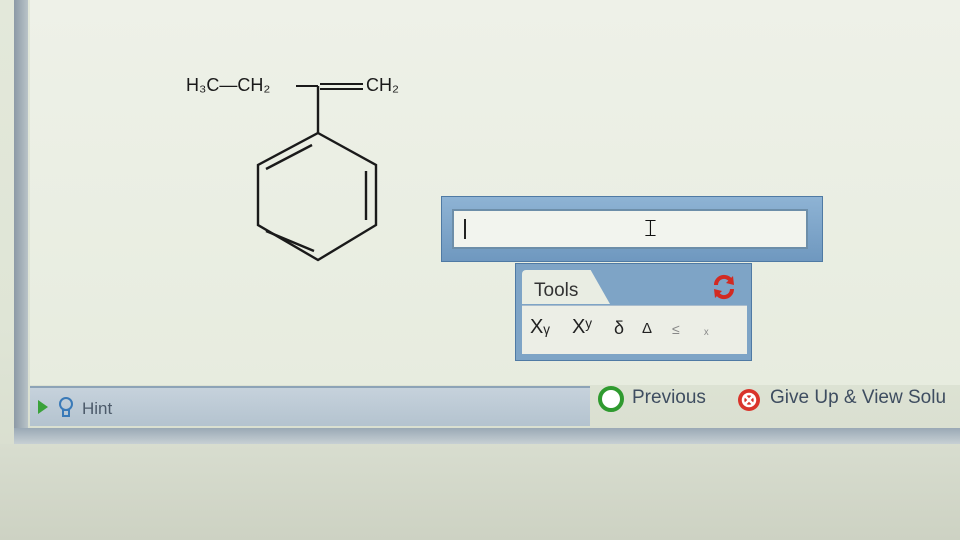  I want to click on superscript-button: Xʸ, so click(582, 327).